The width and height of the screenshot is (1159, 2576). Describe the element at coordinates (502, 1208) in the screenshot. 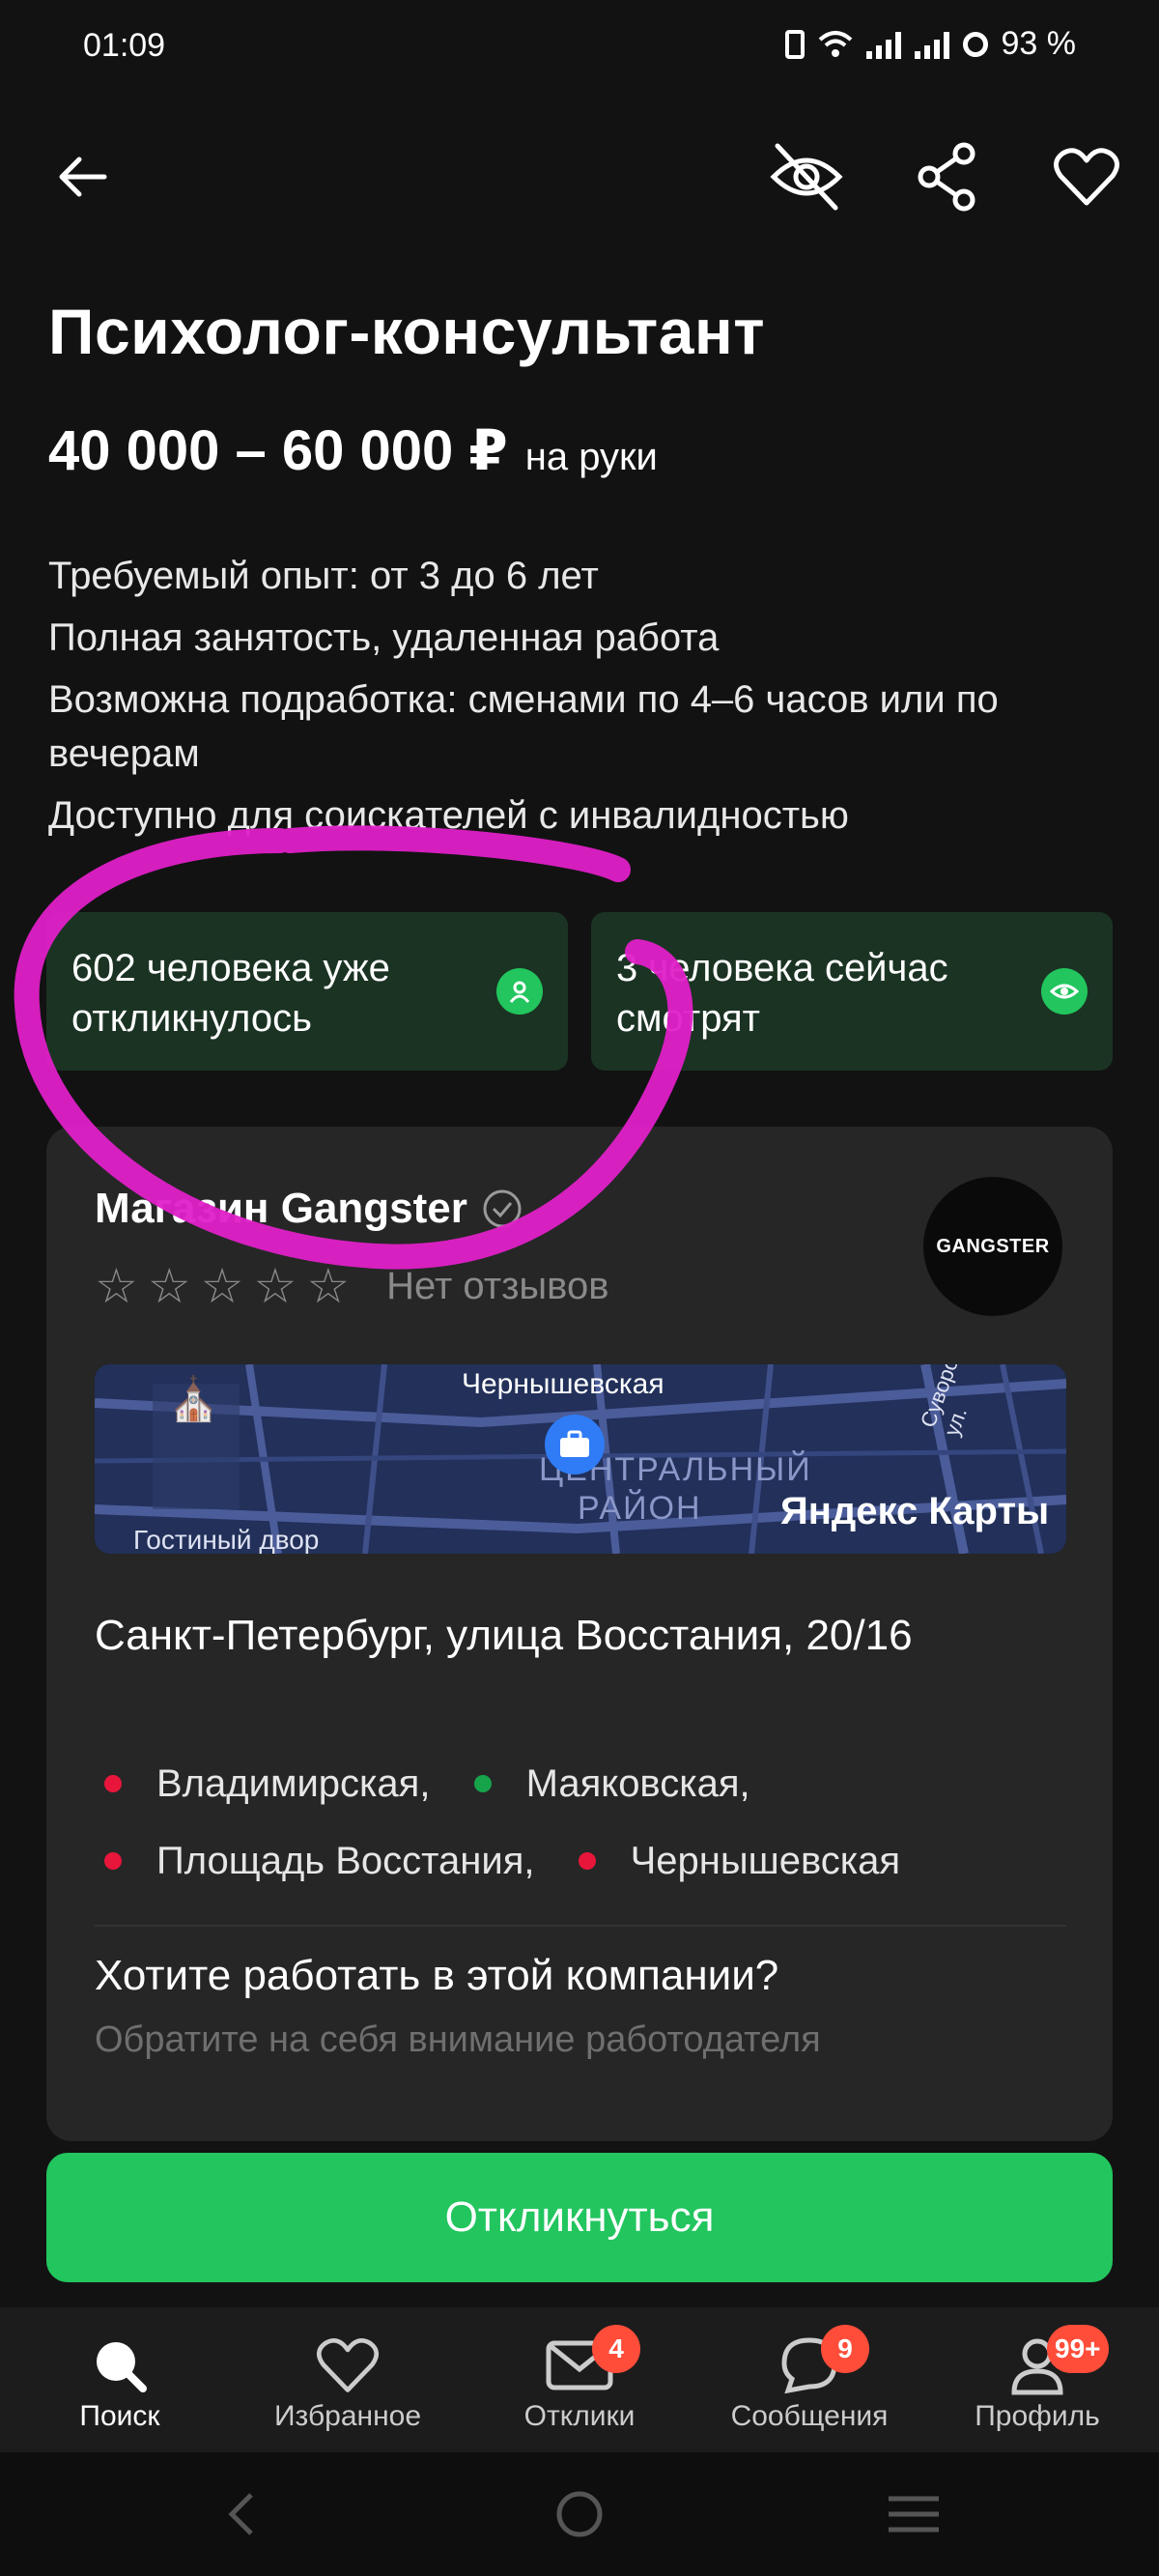

I see `verified-check-icon` at that location.